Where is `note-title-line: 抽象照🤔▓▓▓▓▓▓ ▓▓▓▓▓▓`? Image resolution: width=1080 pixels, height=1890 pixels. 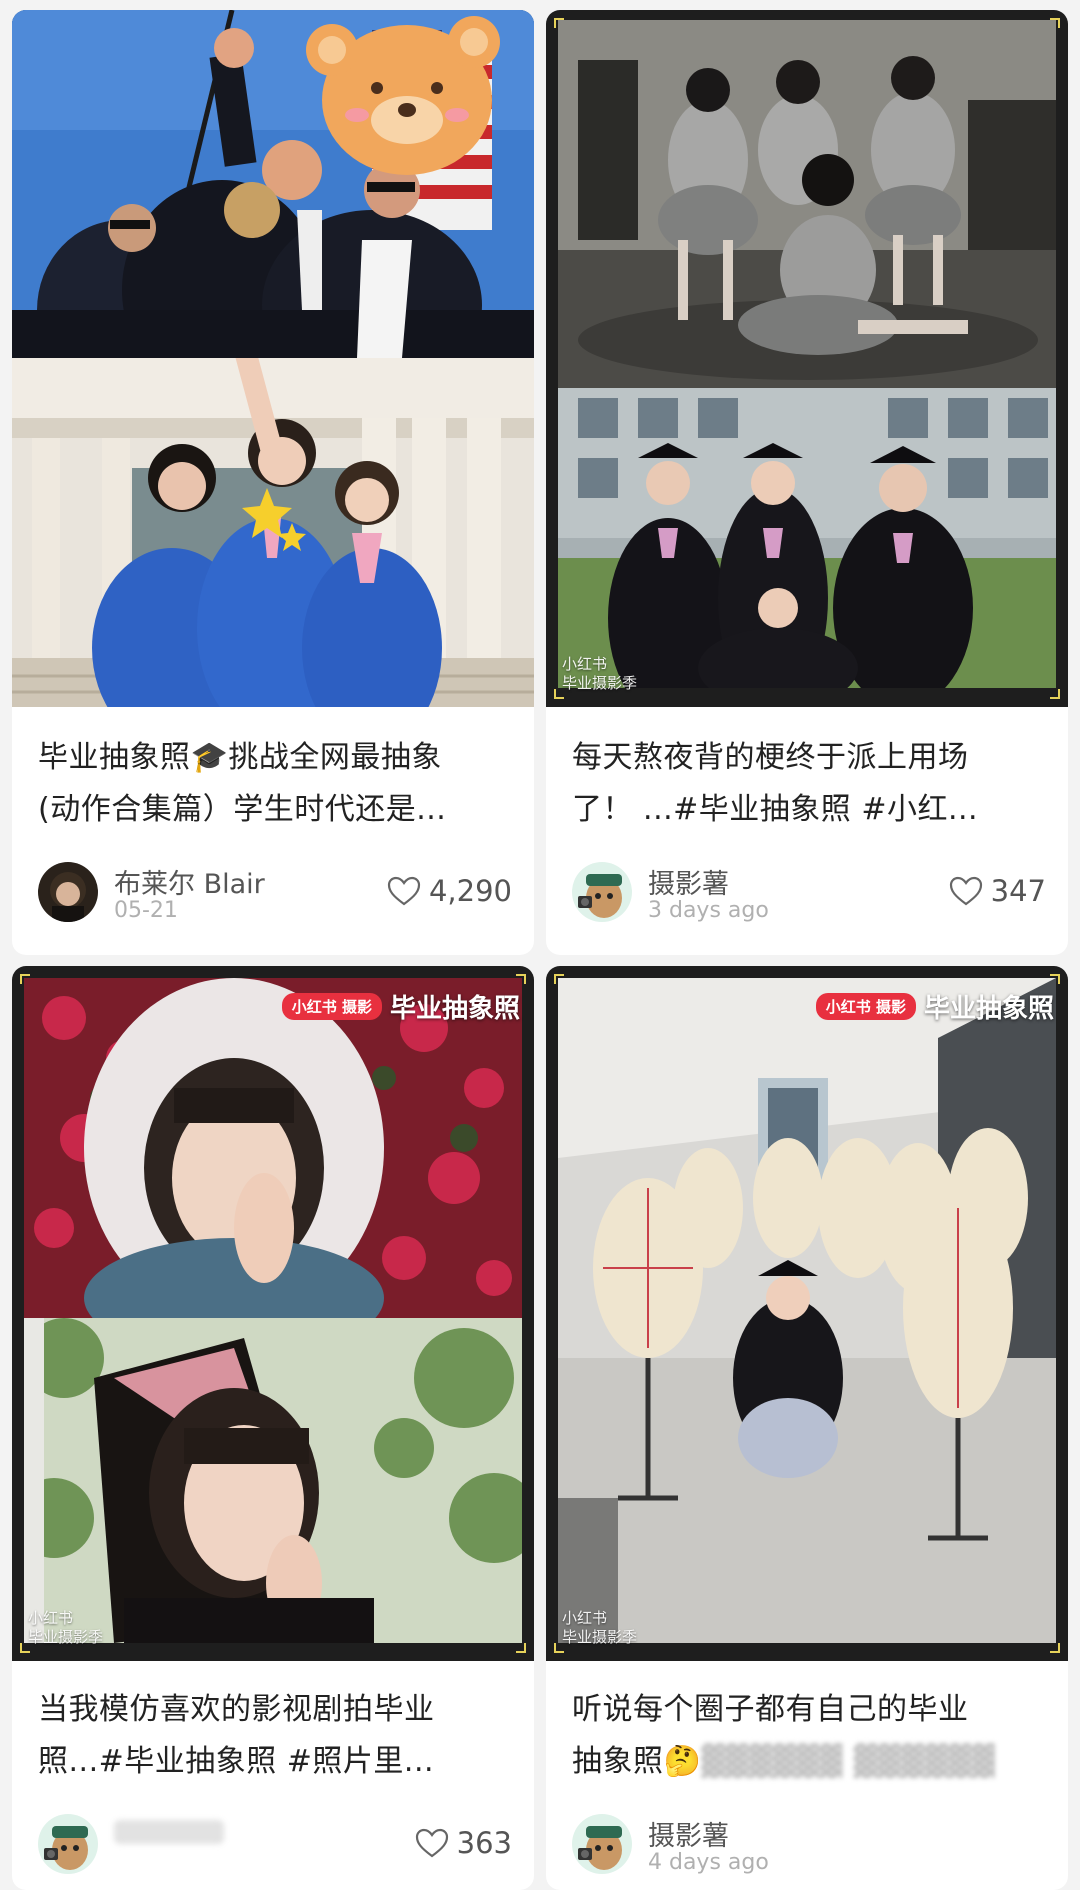
note-title-line: 抽象照🤔▓▓▓▓▓▓ ▓▓▓▓▓▓ is located at coordinates (784, 1761).